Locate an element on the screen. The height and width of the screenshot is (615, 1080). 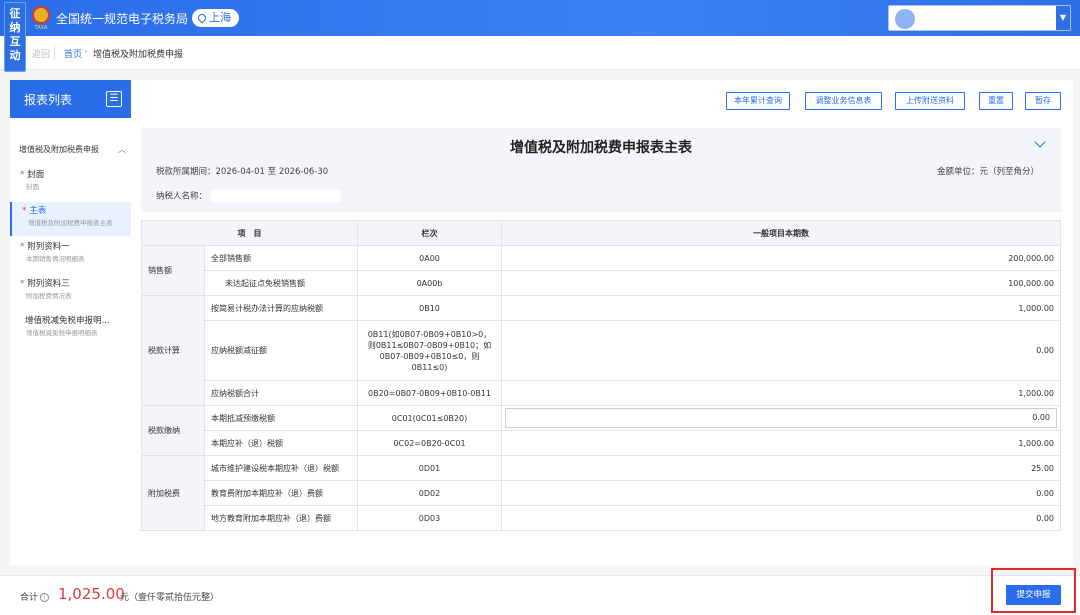
row-value-cell: 0.00 is located at coordinates (781, 418).